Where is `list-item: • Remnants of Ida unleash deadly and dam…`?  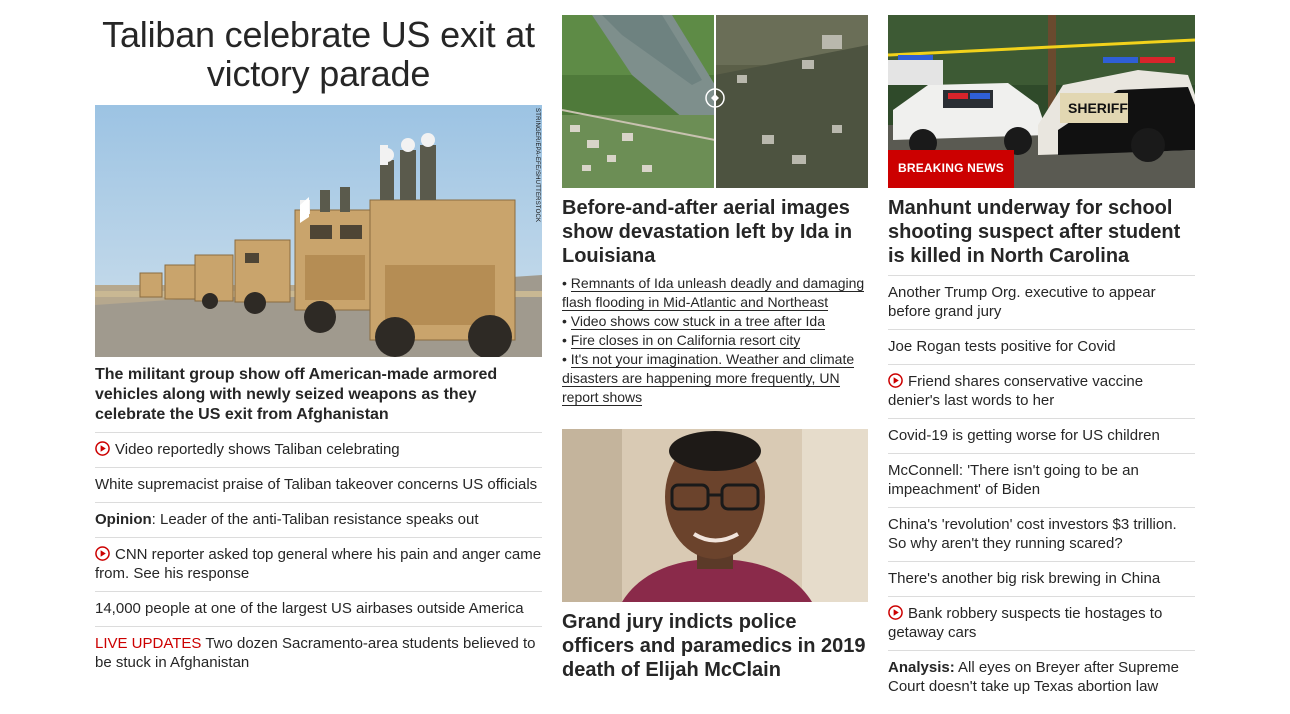
list-item: • Remnants of Ida unleash deadly and dam… is located at coordinates (715, 293).